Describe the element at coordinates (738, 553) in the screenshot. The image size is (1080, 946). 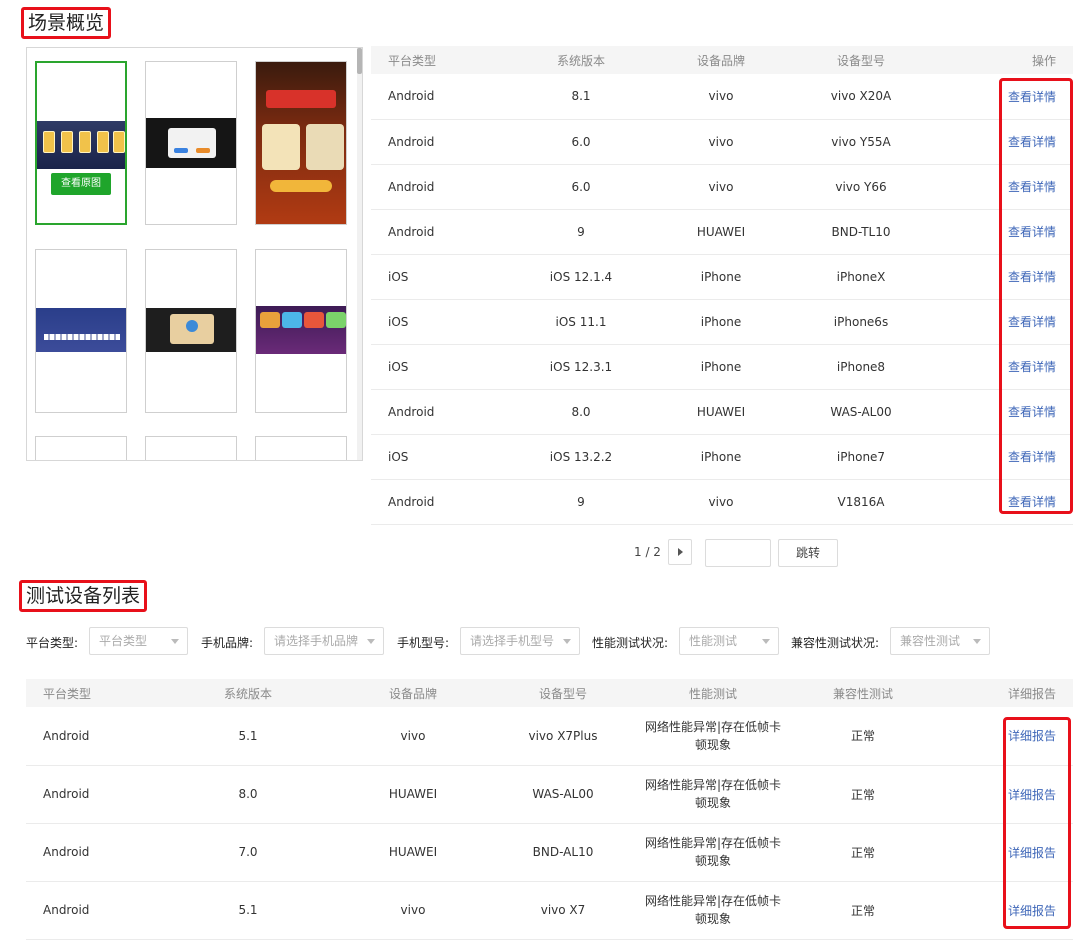
I see `page-jump-input` at that location.